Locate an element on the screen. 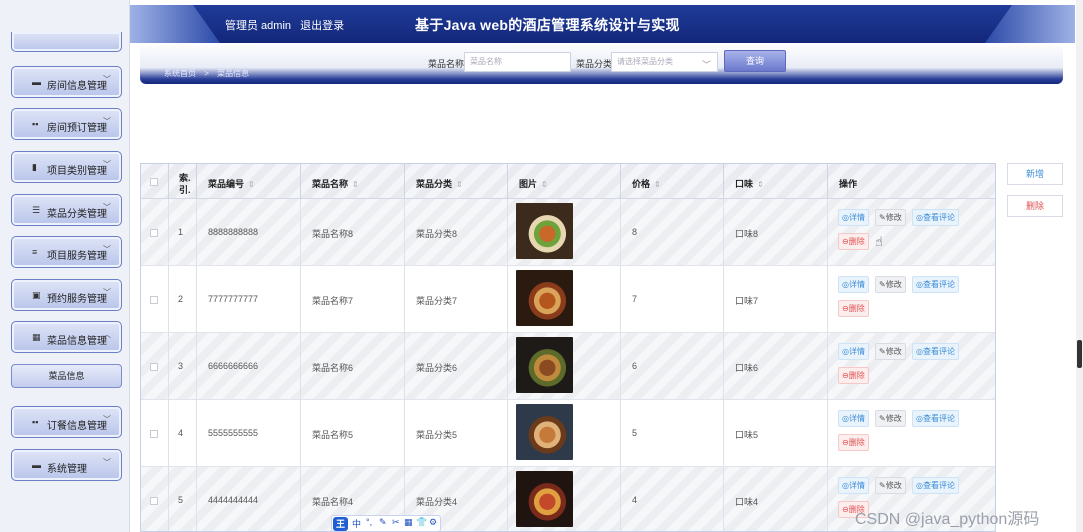  cell-text: 菜品名称6 is located at coordinates (333, 368).